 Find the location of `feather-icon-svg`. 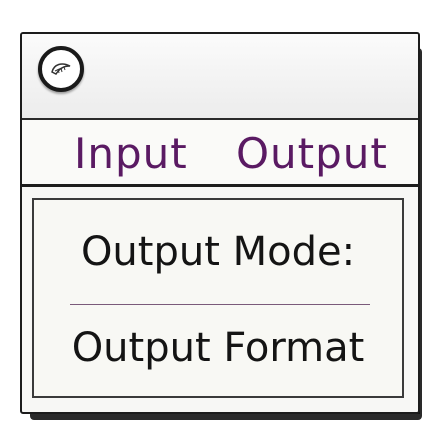

feather-icon-svg is located at coordinates (61, 69).